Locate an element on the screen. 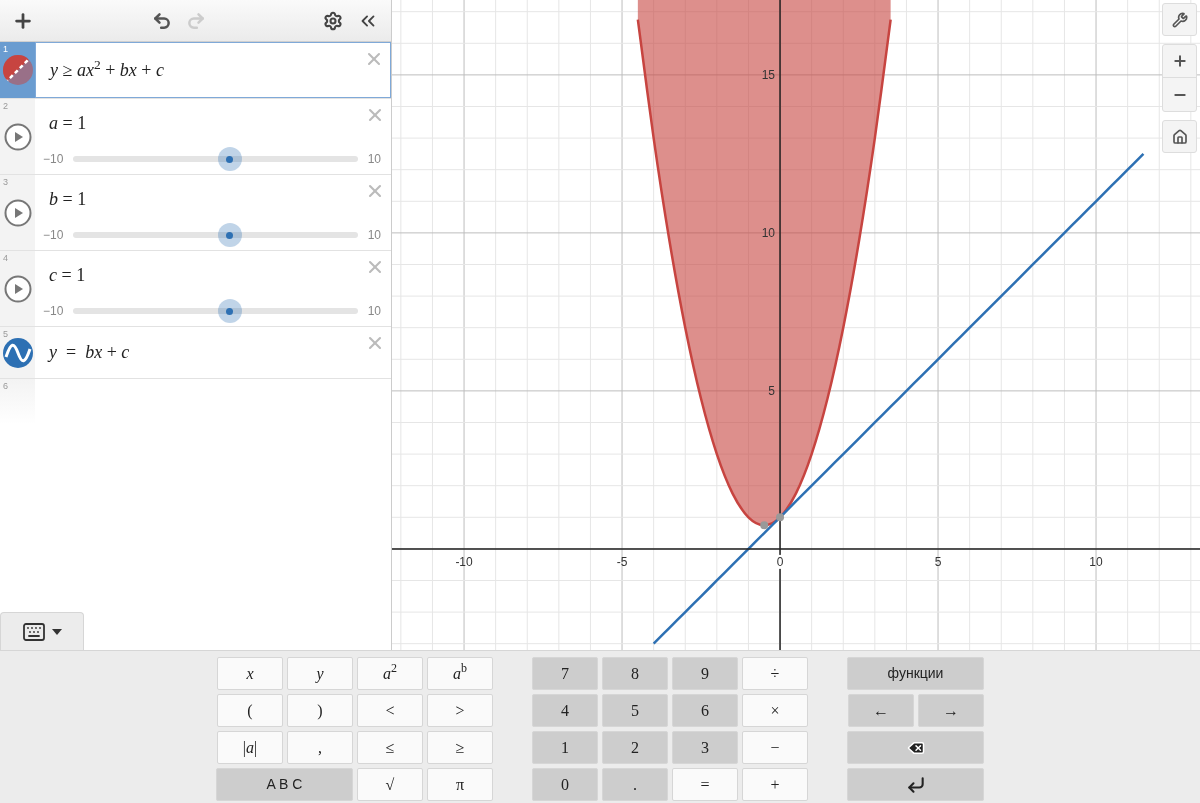 This screenshot has width=1200, height=803. keypad-key: A B C is located at coordinates (284, 784).